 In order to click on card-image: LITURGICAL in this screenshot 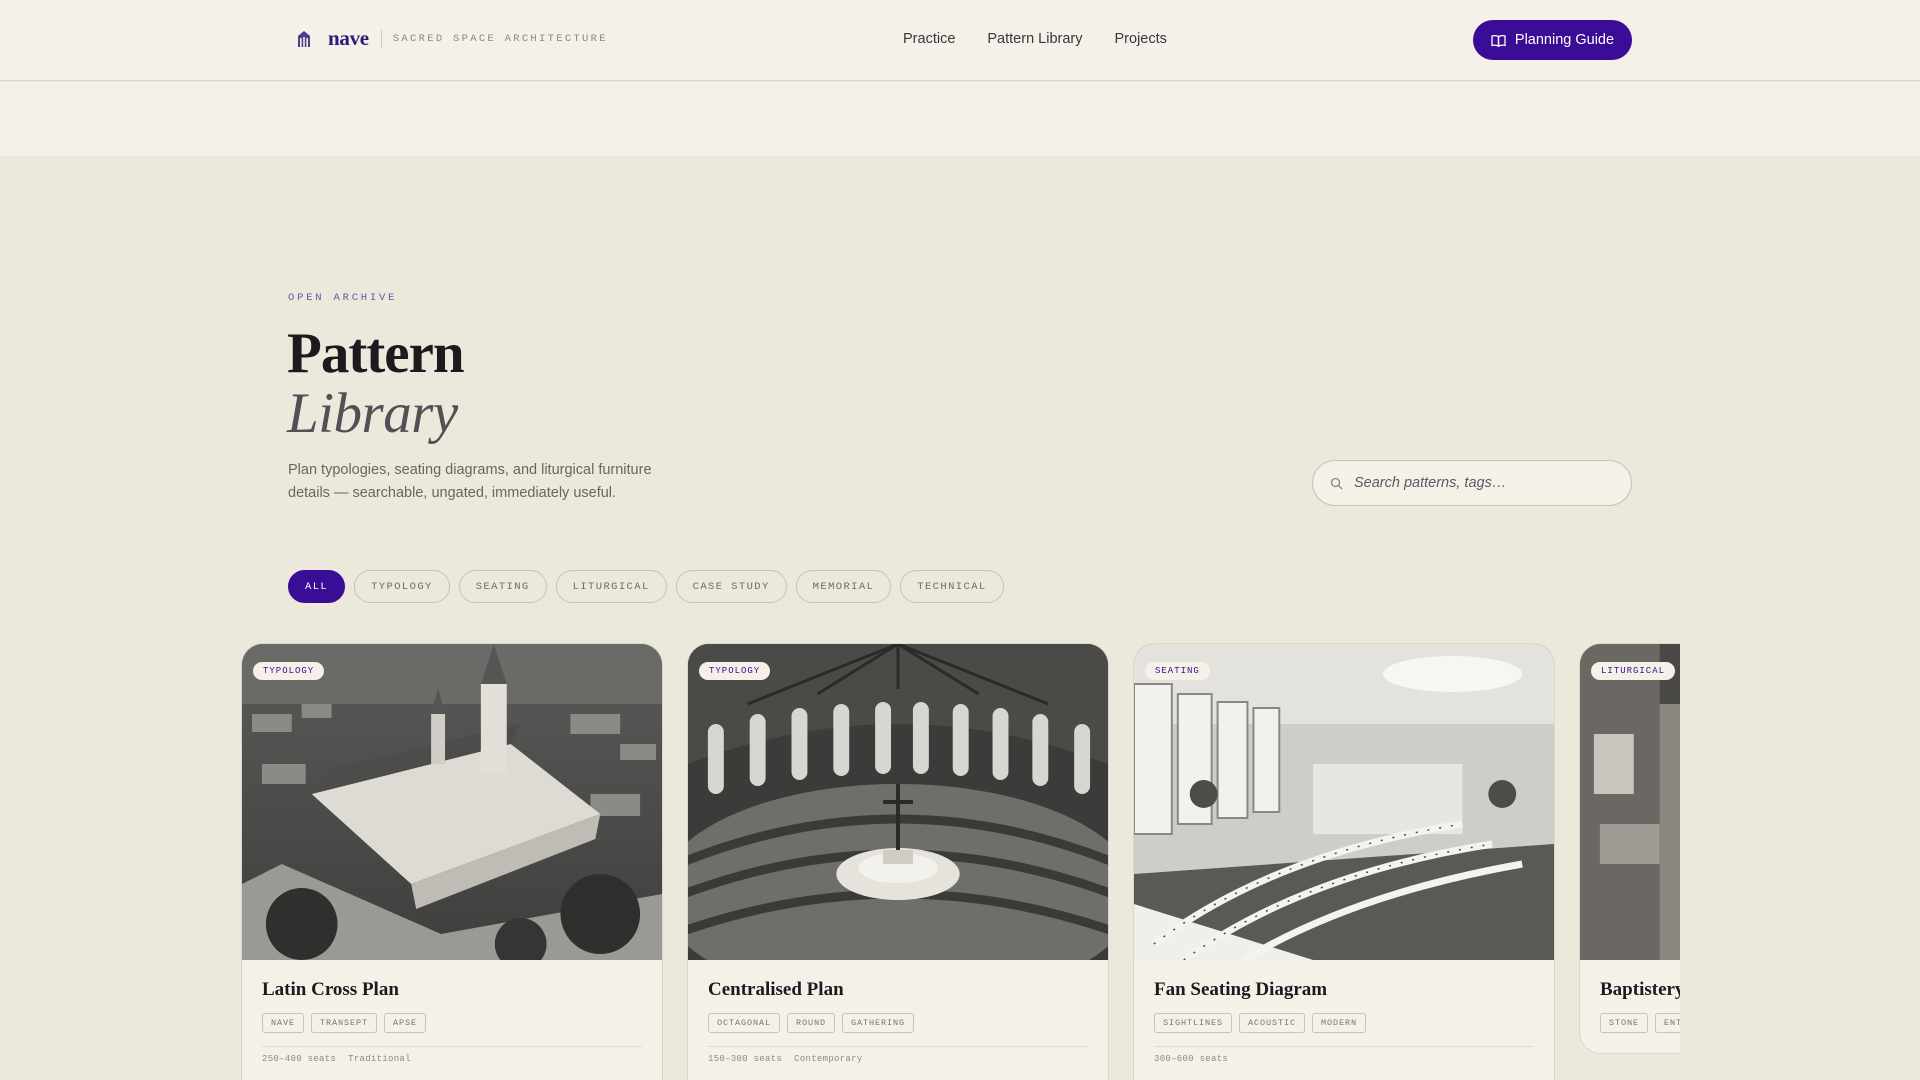, I will do `click(1630, 802)`.